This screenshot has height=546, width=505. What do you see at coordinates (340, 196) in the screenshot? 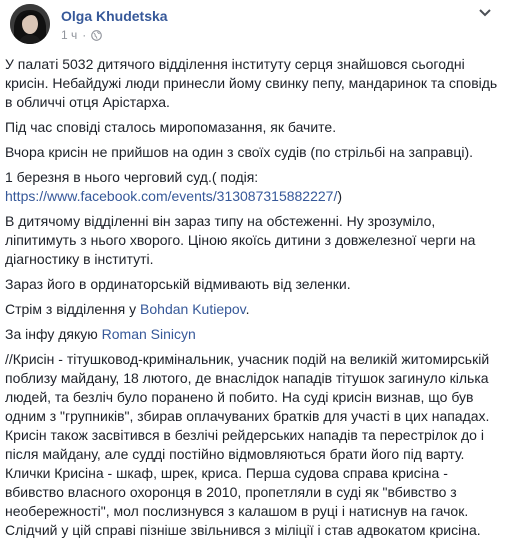
I see `event-text-end: )` at bounding box center [340, 196].